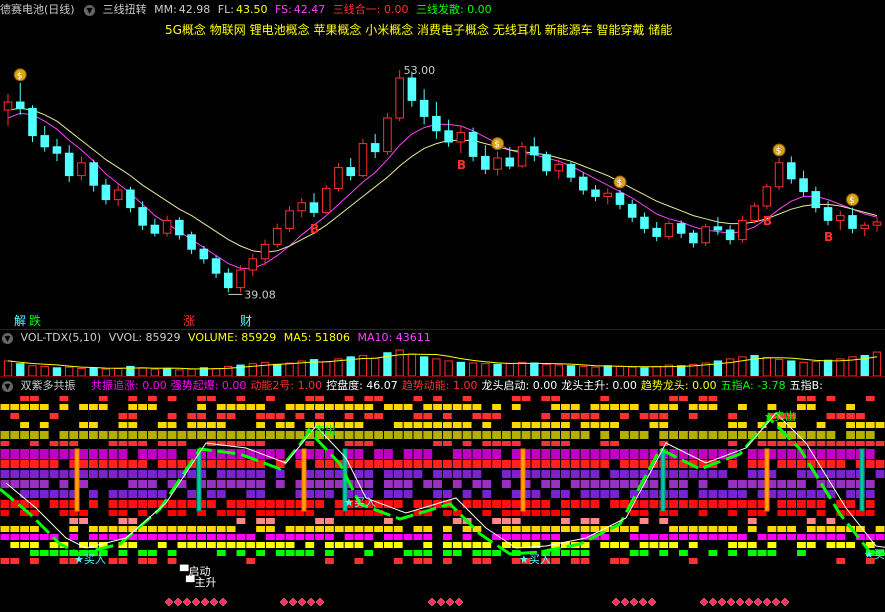 Image resolution: width=885 pixels, height=612 pixels. Describe the element at coordinates (442, 361) in the screenshot. I see `volume-chart` at that location.